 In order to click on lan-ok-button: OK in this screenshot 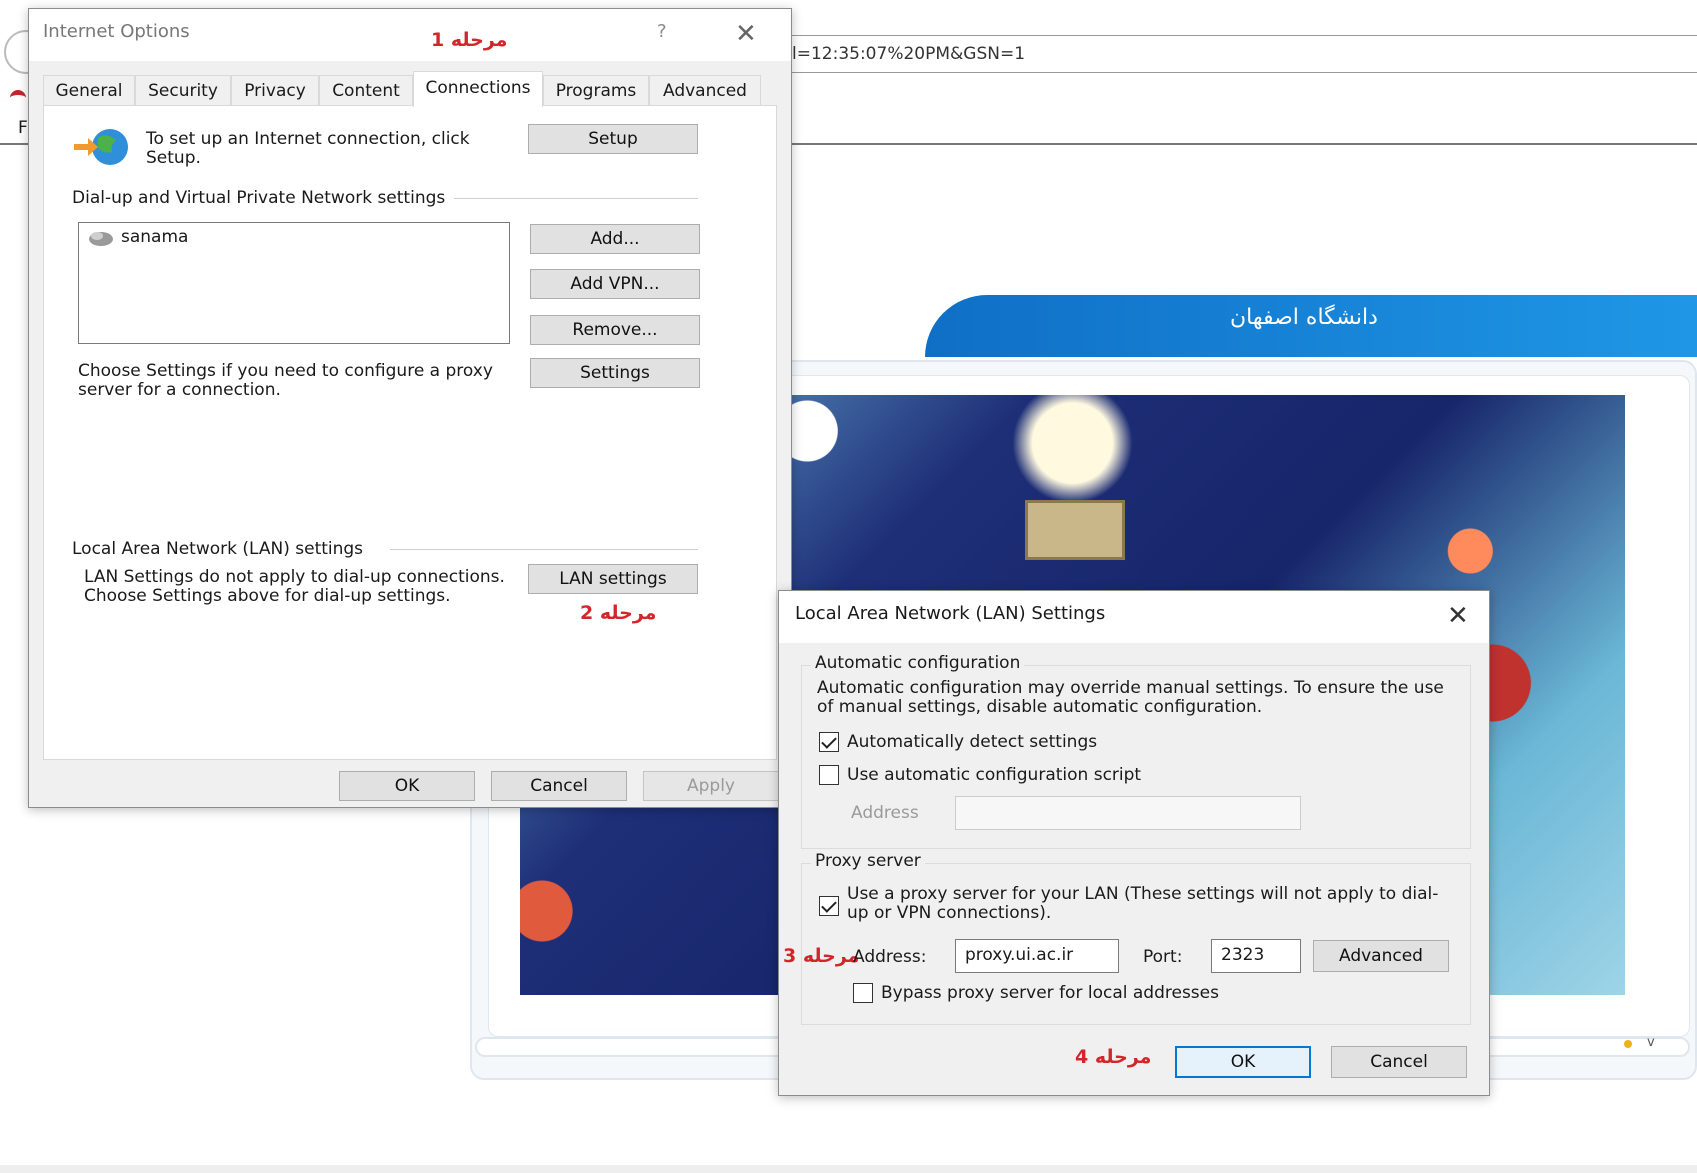, I will do `click(1243, 1062)`.